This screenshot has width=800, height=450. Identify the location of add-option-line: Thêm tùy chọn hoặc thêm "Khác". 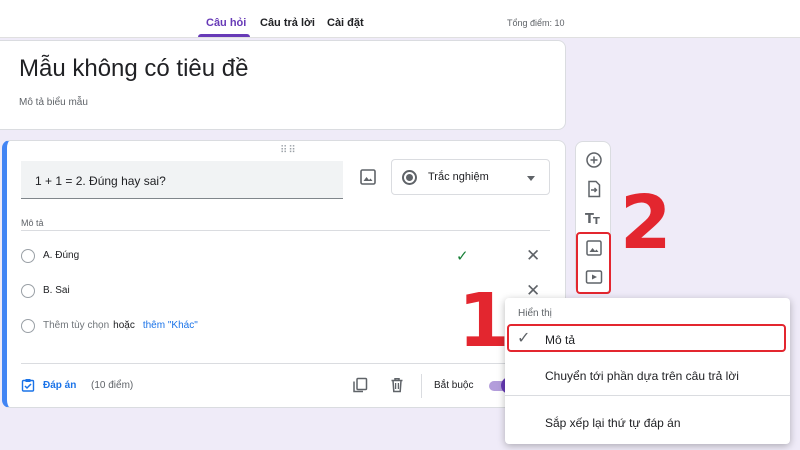
(120, 325).